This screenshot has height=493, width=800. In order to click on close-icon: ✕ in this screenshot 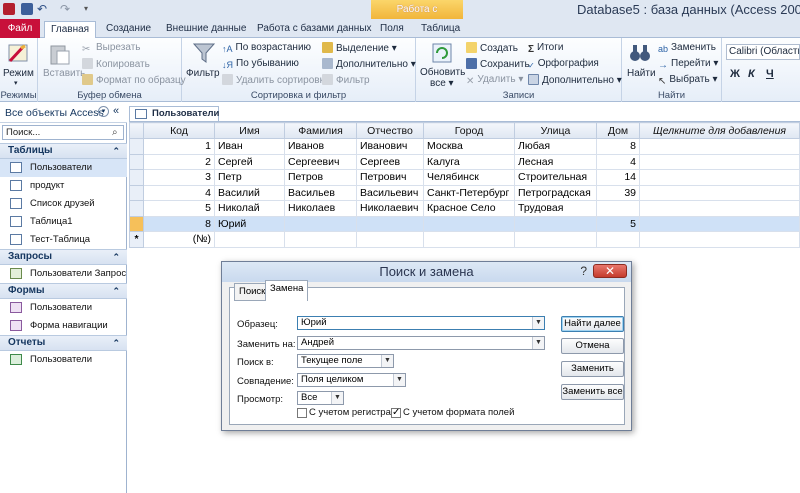, I will do `click(610, 271)`.